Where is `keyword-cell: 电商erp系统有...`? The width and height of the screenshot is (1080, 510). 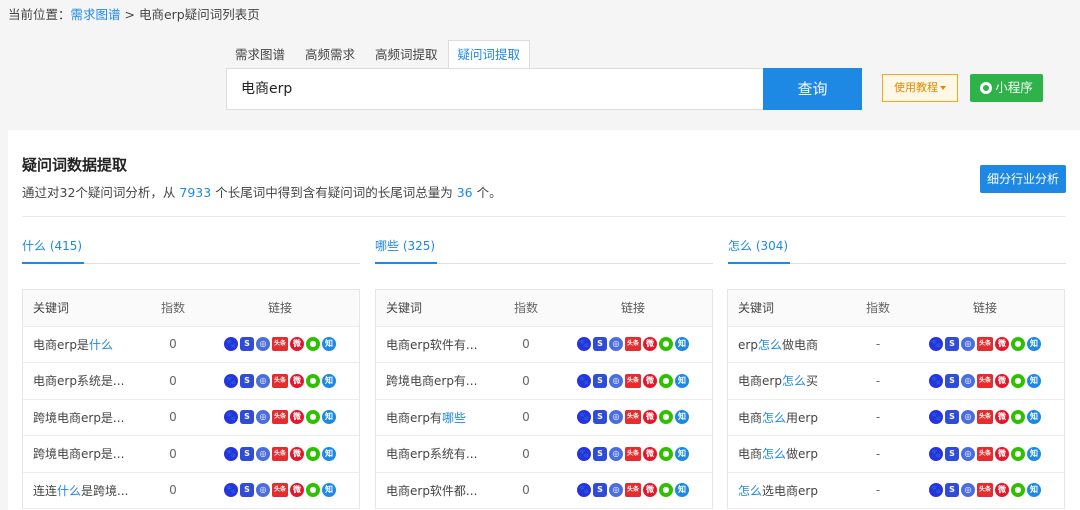 keyword-cell: 电商erp系统有... is located at coordinates (437, 453).